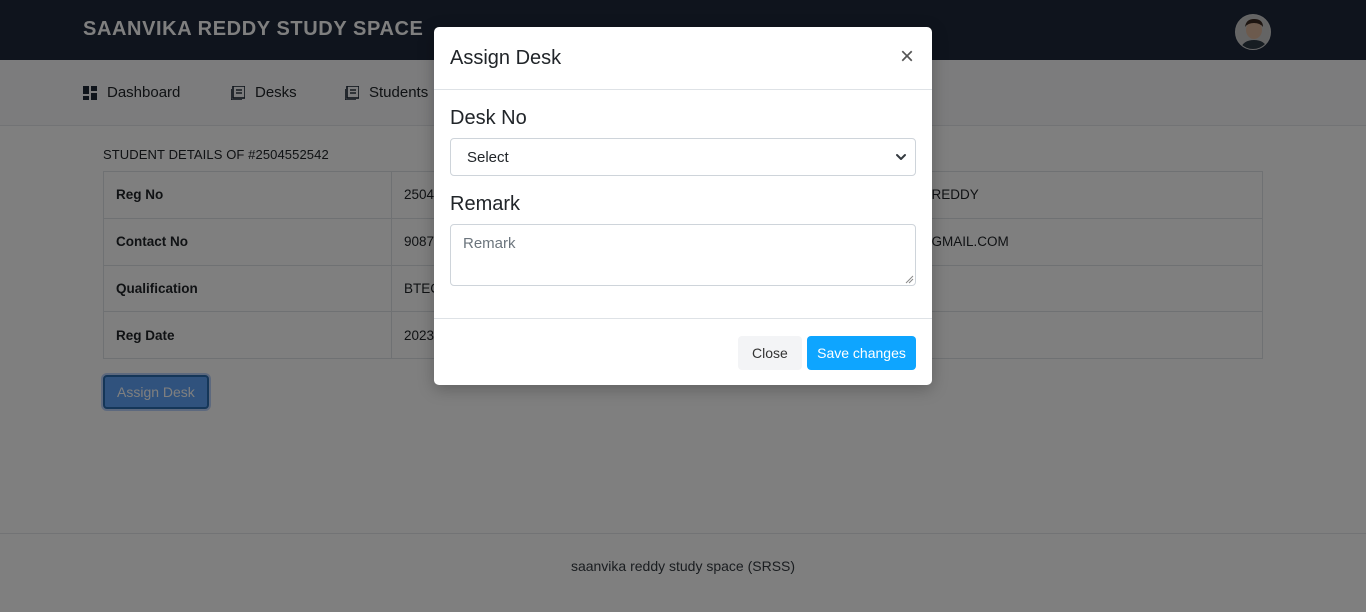 This screenshot has width=1366, height=612. What do you see at coordinates (683, 157) in the screenshot?
I see `desk-no-select: Select` at bounding box center [683, 157].